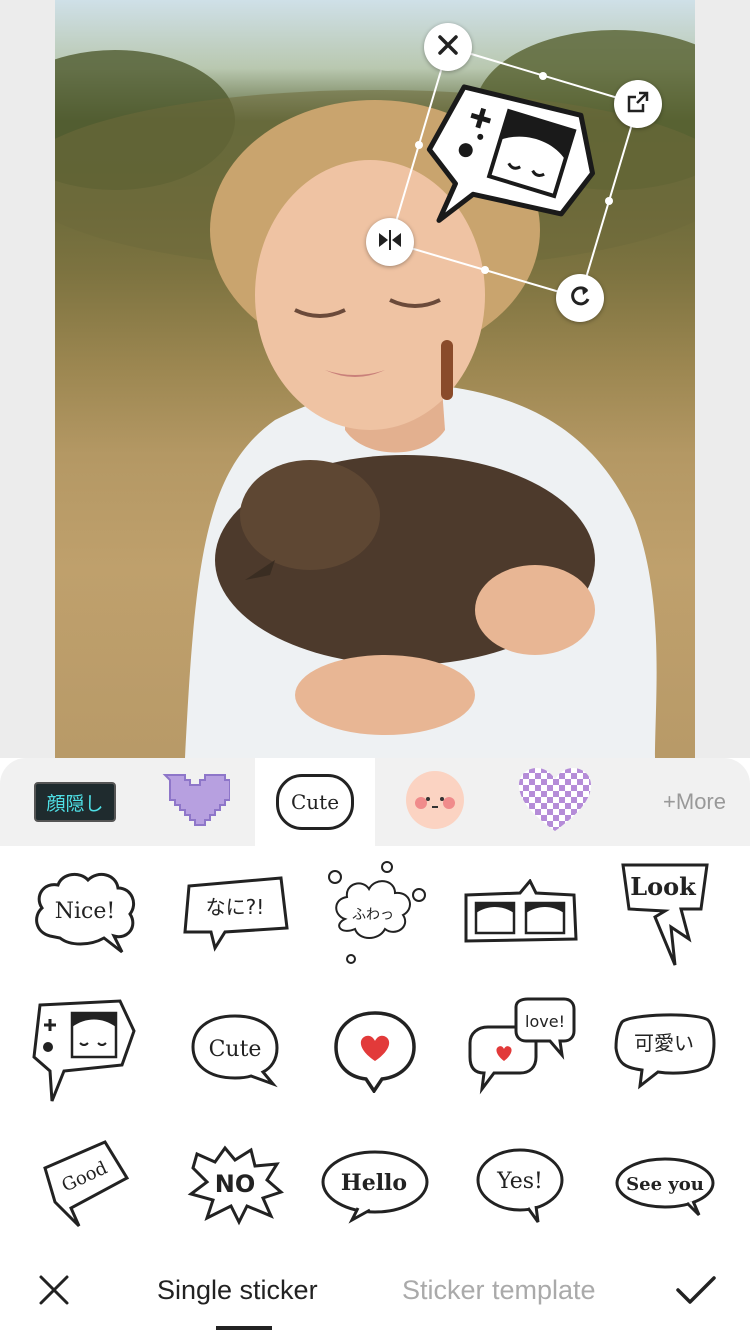 The height and width of the screenshot is (1334, 750). I want to click on sticker-two-faces, so click(520, 914).